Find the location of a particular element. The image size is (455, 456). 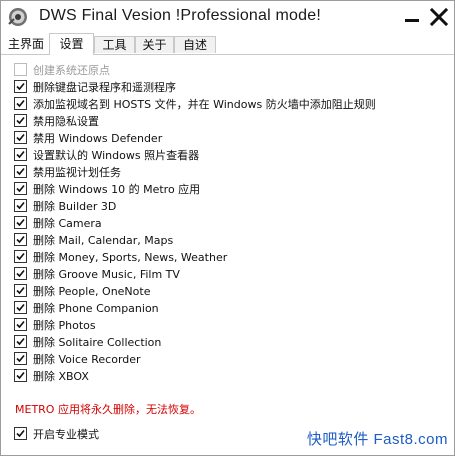

option-checkbox: 创建系统还原点 is located at coordinates (62, 69).